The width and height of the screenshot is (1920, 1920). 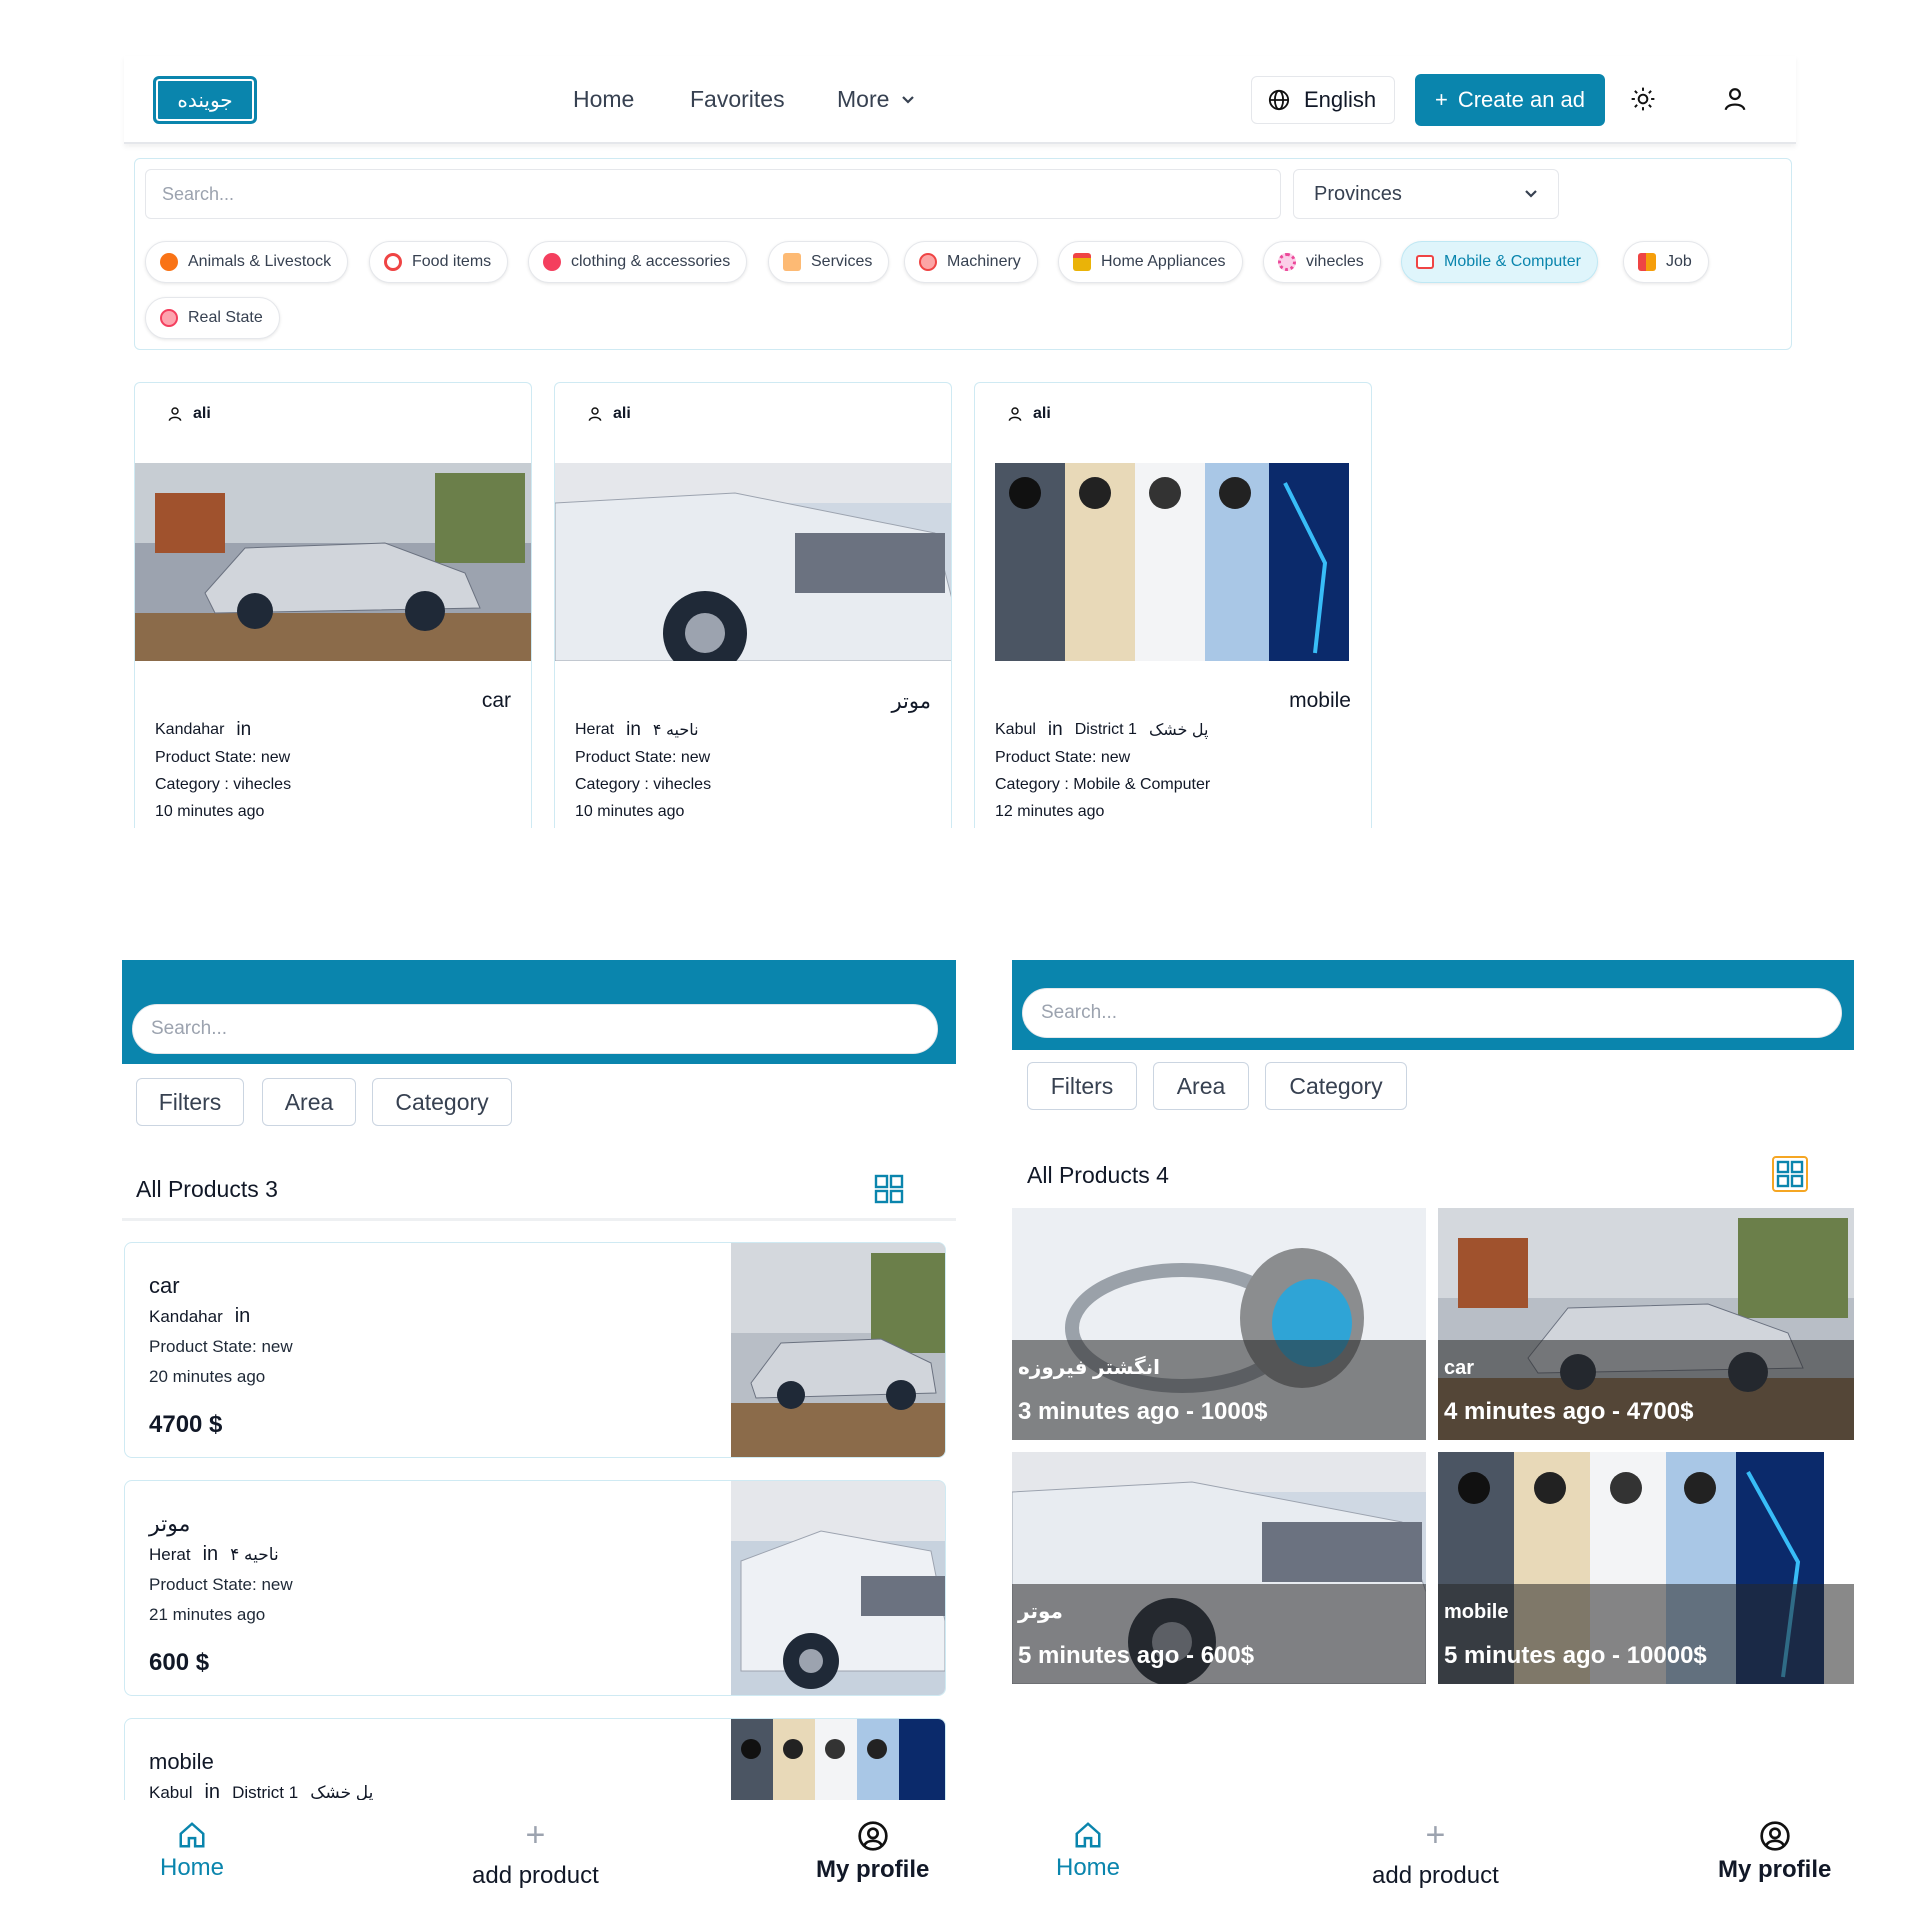 I want to click on product-title: car, so click(x=164, y=1285).